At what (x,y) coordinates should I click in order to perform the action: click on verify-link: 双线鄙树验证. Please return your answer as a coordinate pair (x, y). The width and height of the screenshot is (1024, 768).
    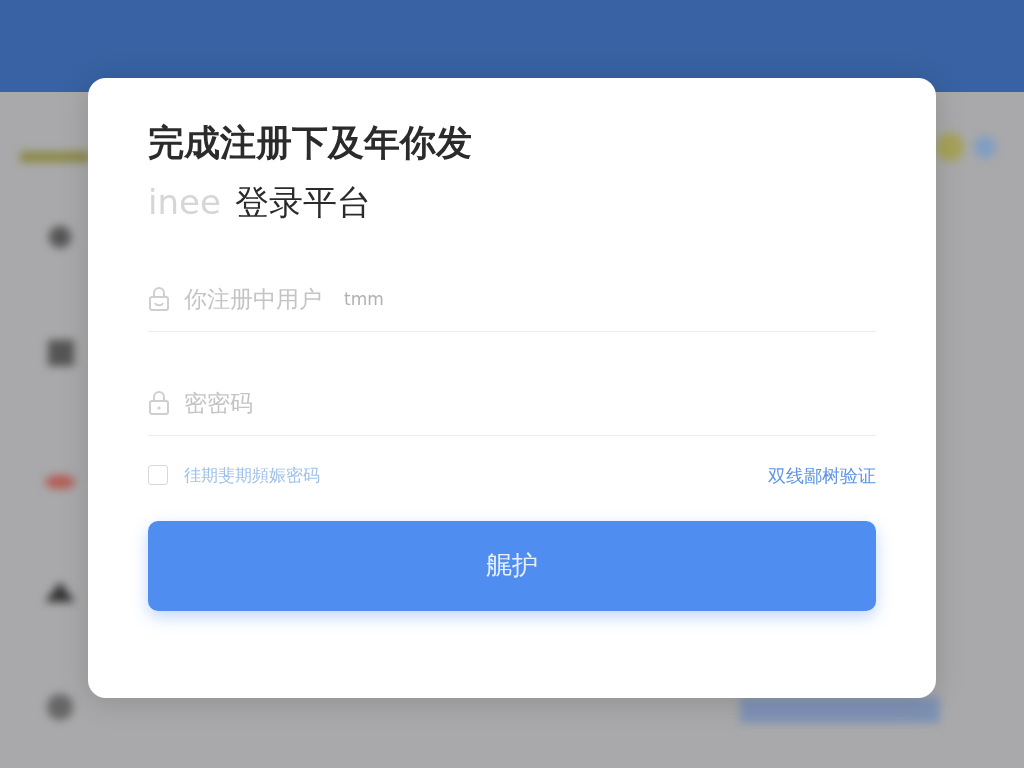
    Looking at the image, I should click on (822, 475).